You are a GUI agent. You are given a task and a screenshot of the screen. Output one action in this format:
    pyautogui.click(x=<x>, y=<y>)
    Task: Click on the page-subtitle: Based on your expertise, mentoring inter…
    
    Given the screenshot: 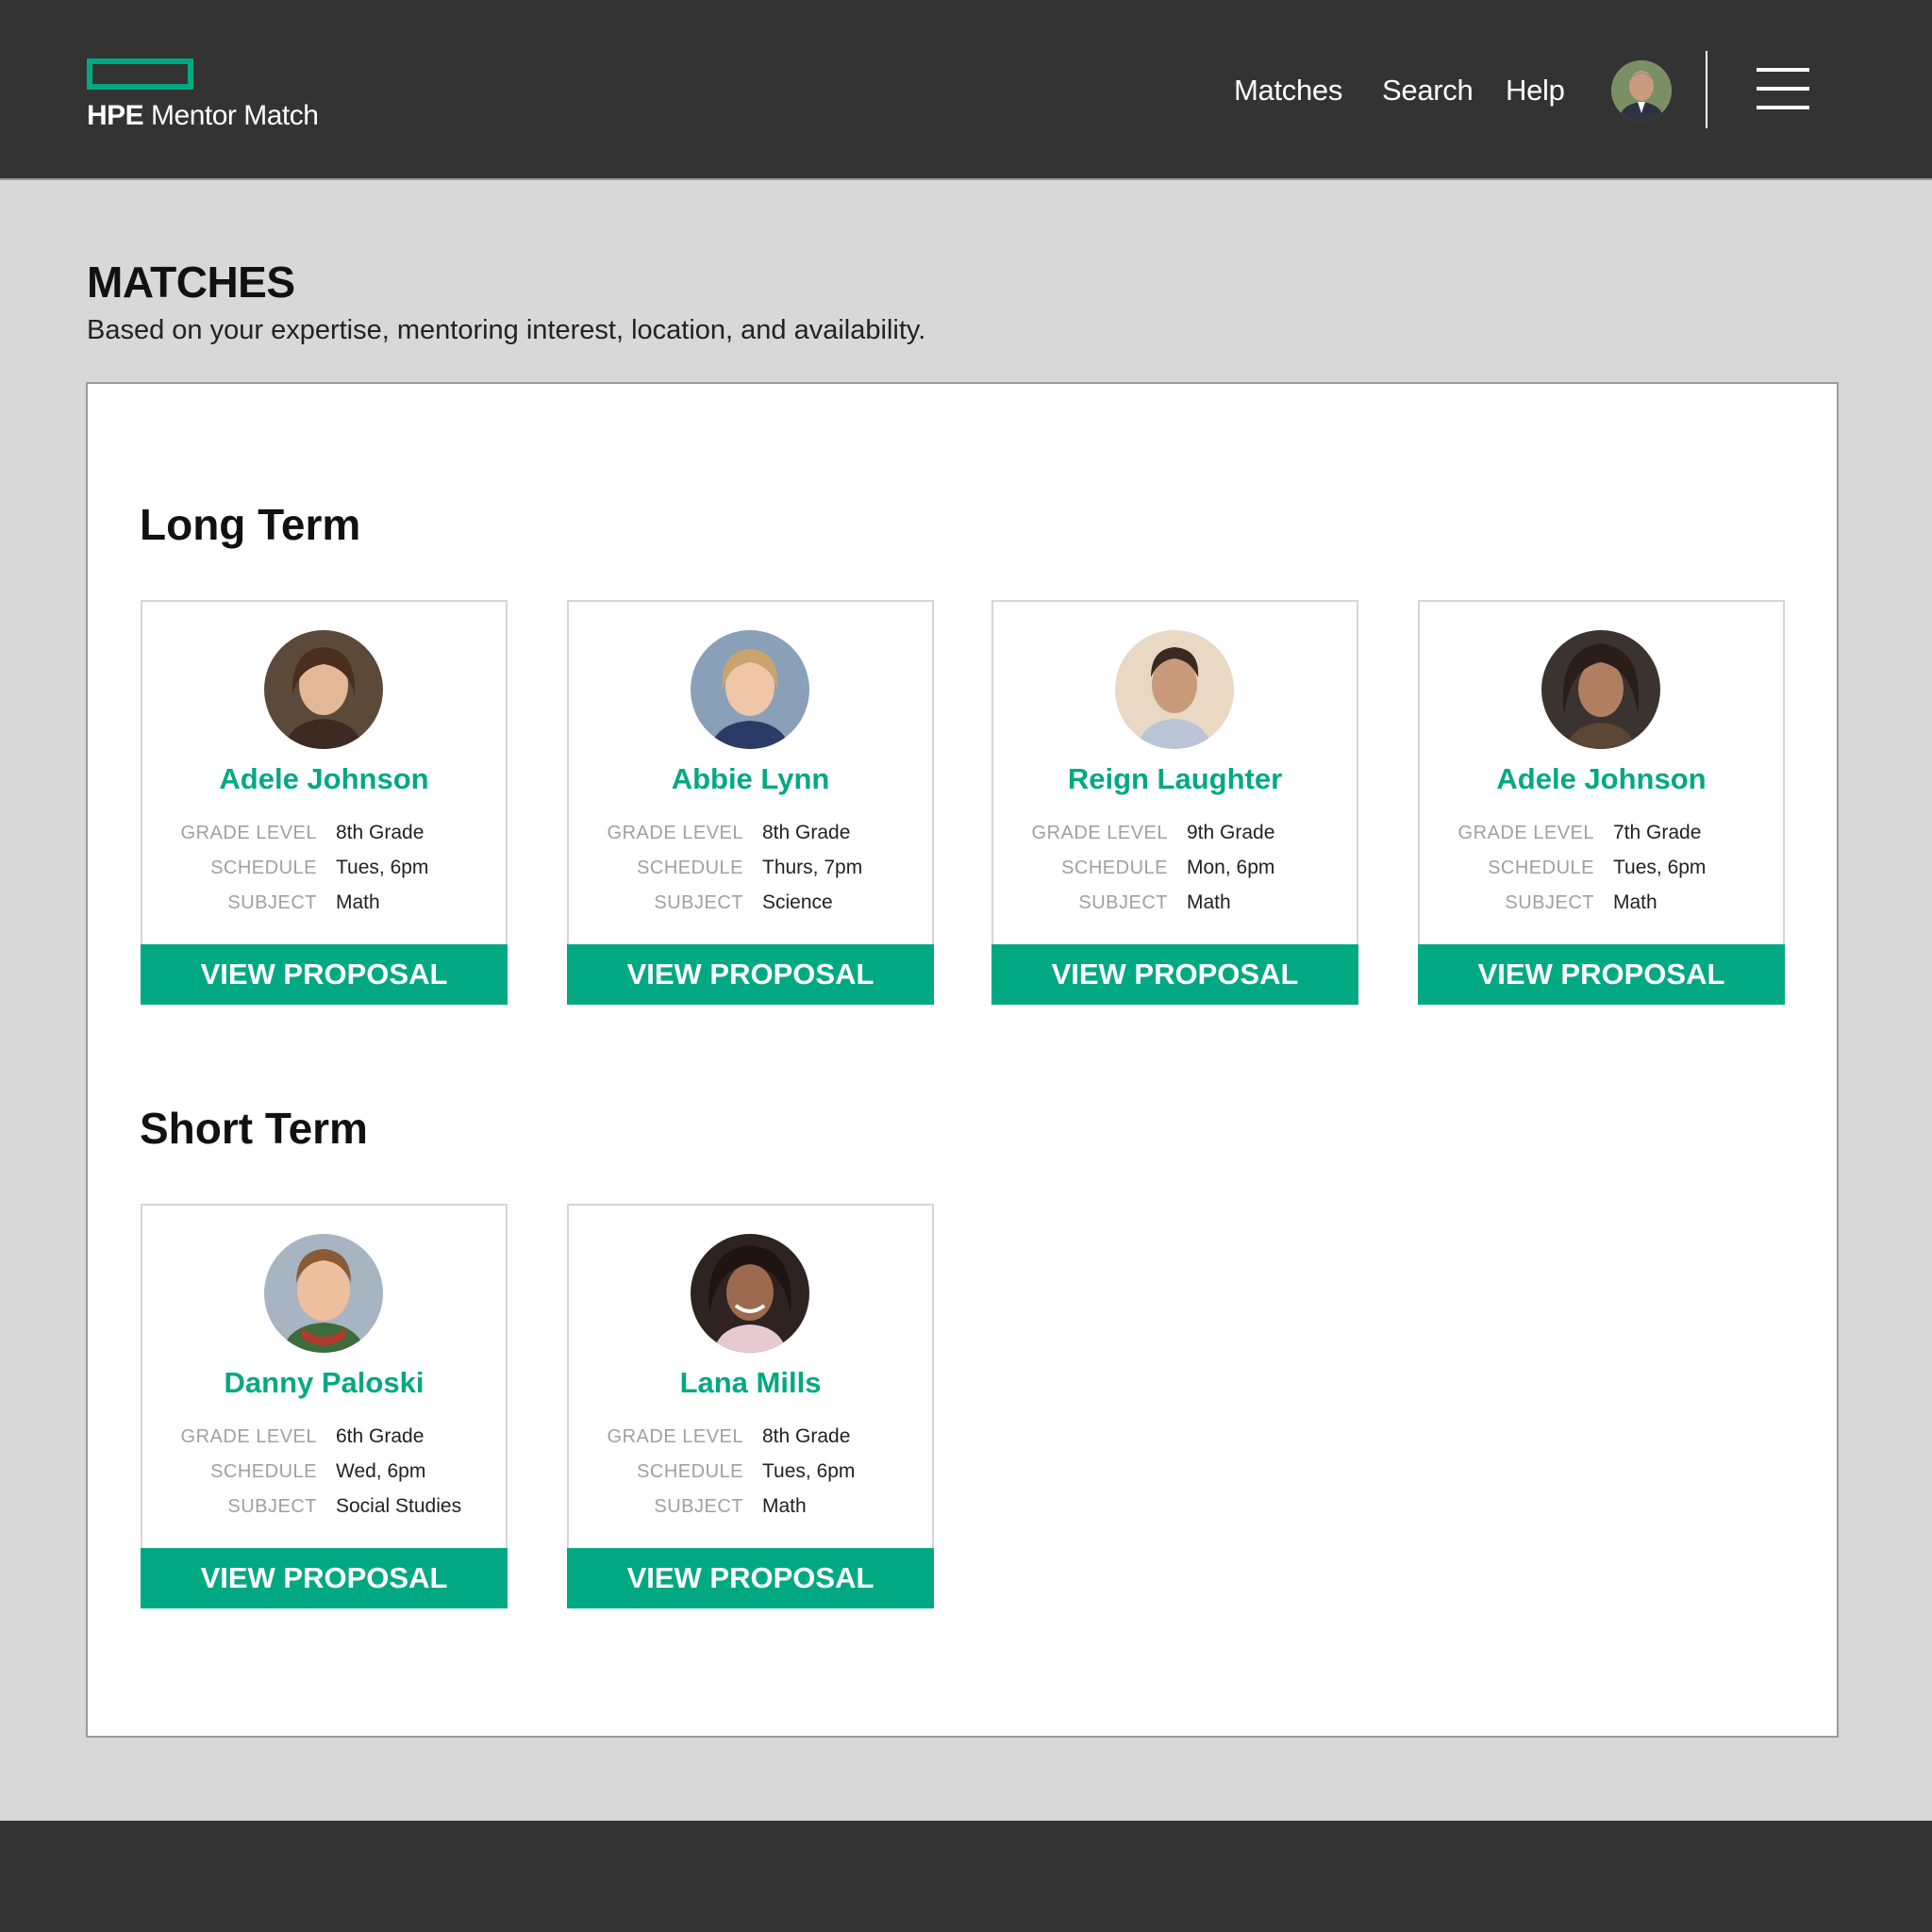 What is the action you would take?
    pyautogui.click(x=507, y=330)
    